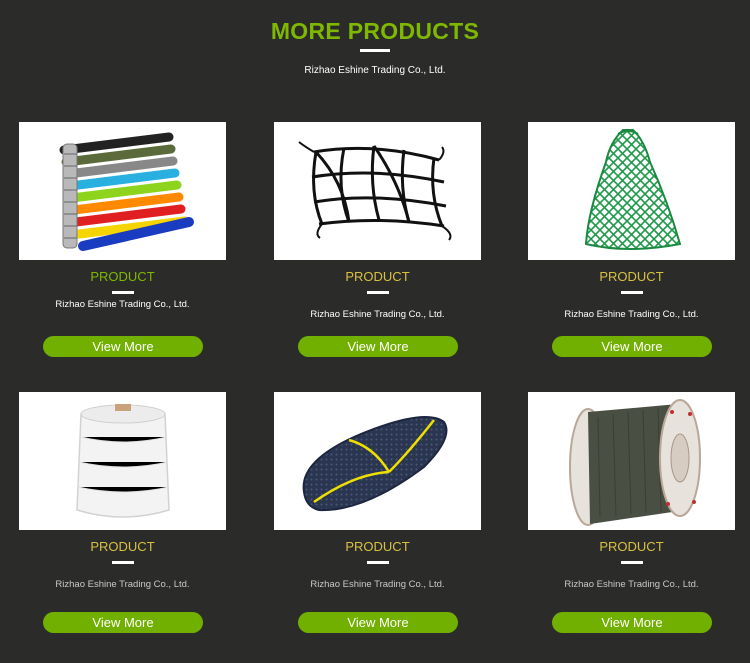 The width and height of the screenshot is (750, 663). What do you see at coordinates (377, 461) in the screenshot?
I see `seat-cover-net-image` at bounding box center [377, 461].